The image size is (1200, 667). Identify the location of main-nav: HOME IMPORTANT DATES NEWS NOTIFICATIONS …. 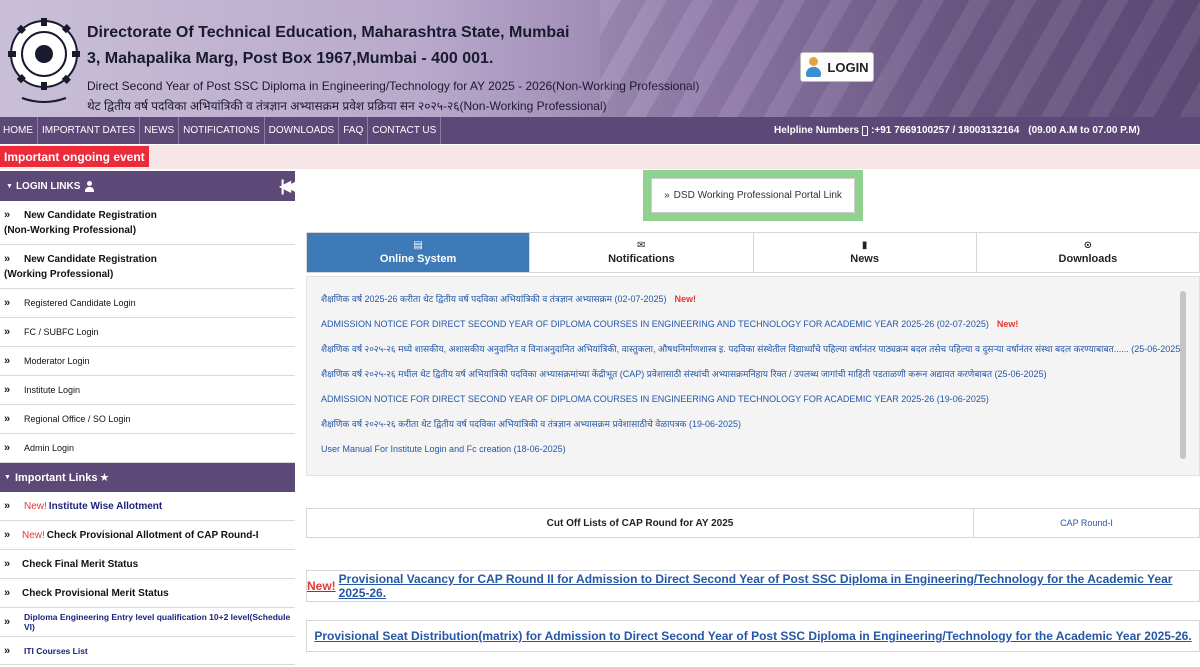
(600, 130).